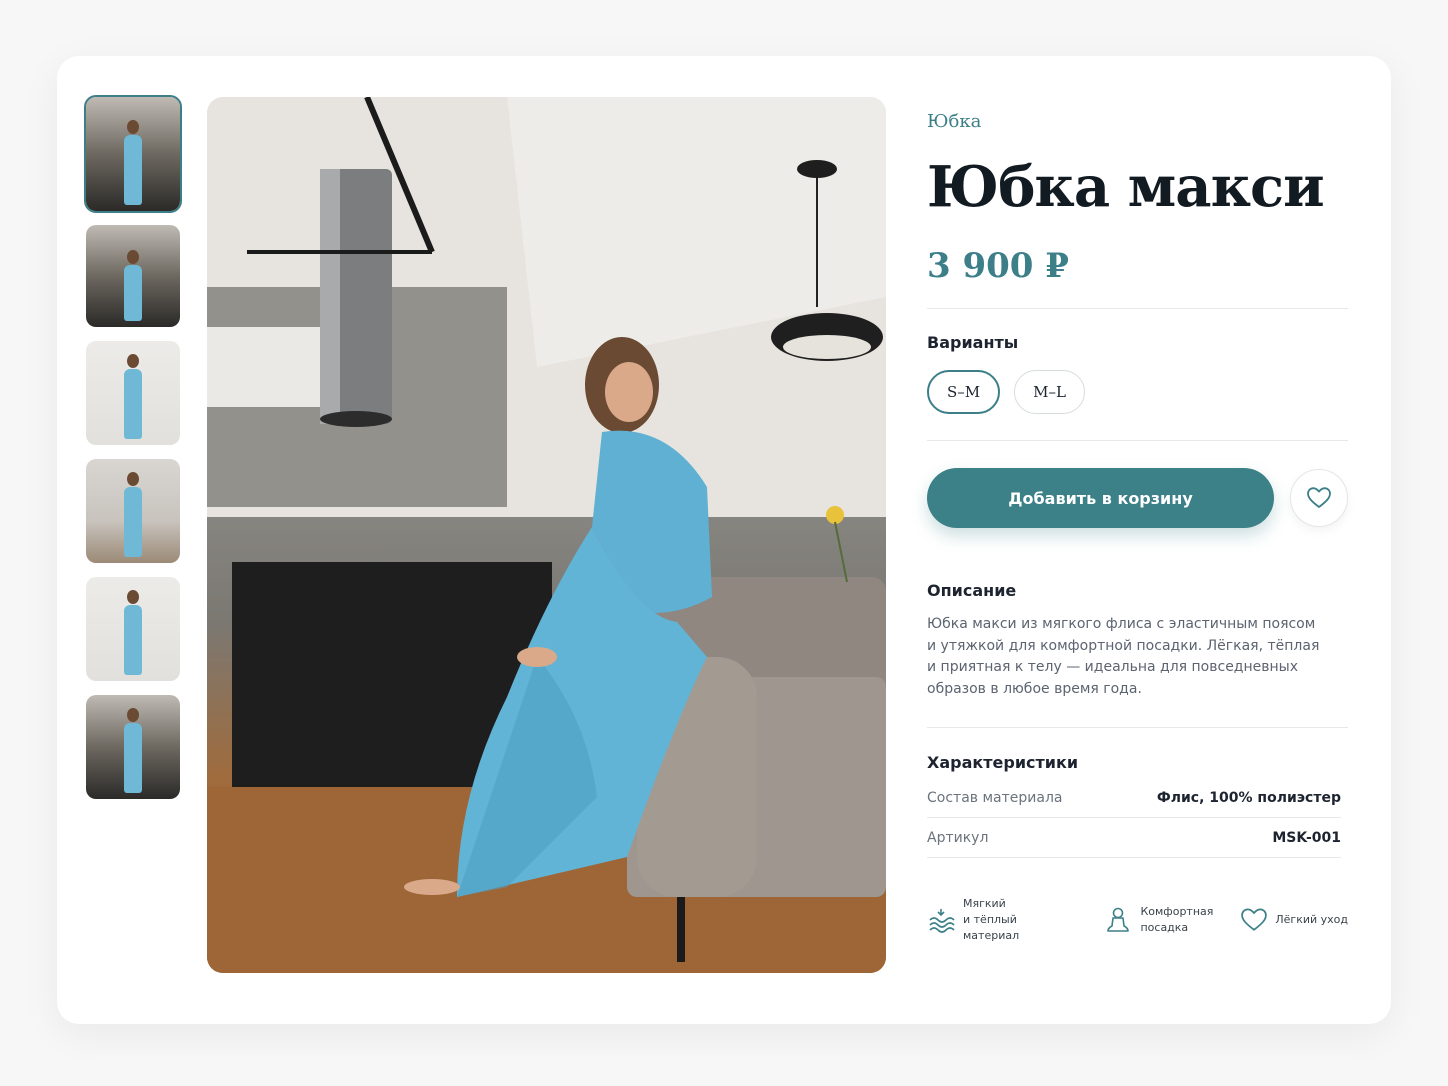 Image resolution: width=1448 pixels, height=1086 pixels. What do you see at coordinates (1003, 762) in the screenshot?
I see `specs-title: Характеристики` at bounding box center [1003, 762].